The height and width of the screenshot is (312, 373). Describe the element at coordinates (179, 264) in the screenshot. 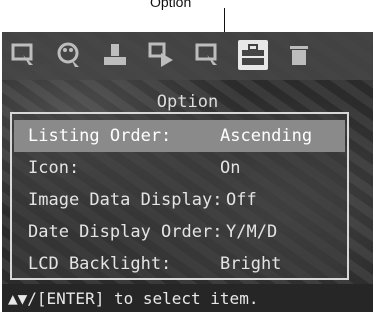

I see `menu-item-lcd-backlight: LCD Backlight: Bright` at that location.